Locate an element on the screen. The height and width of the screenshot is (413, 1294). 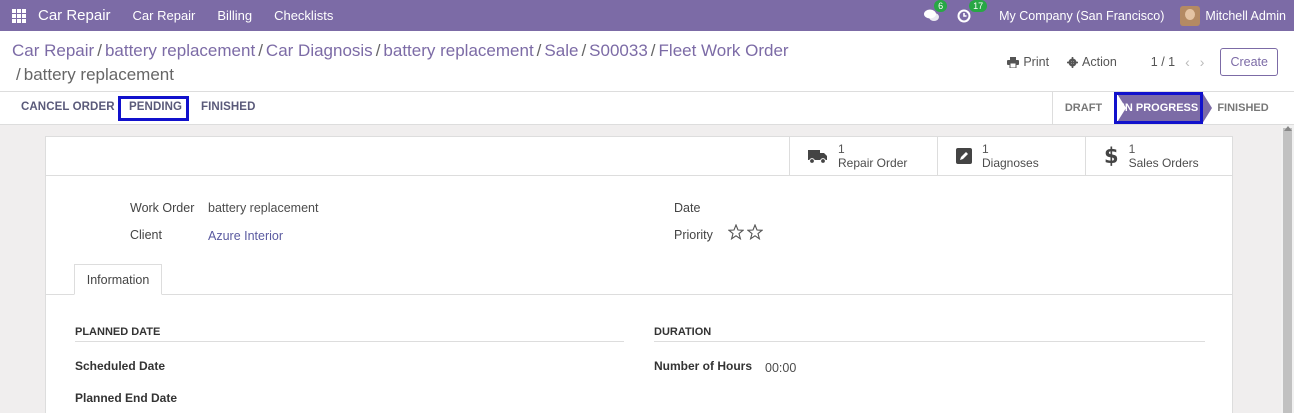
user-menu: Mitchell Admin is located at coordinates (1245, 16).